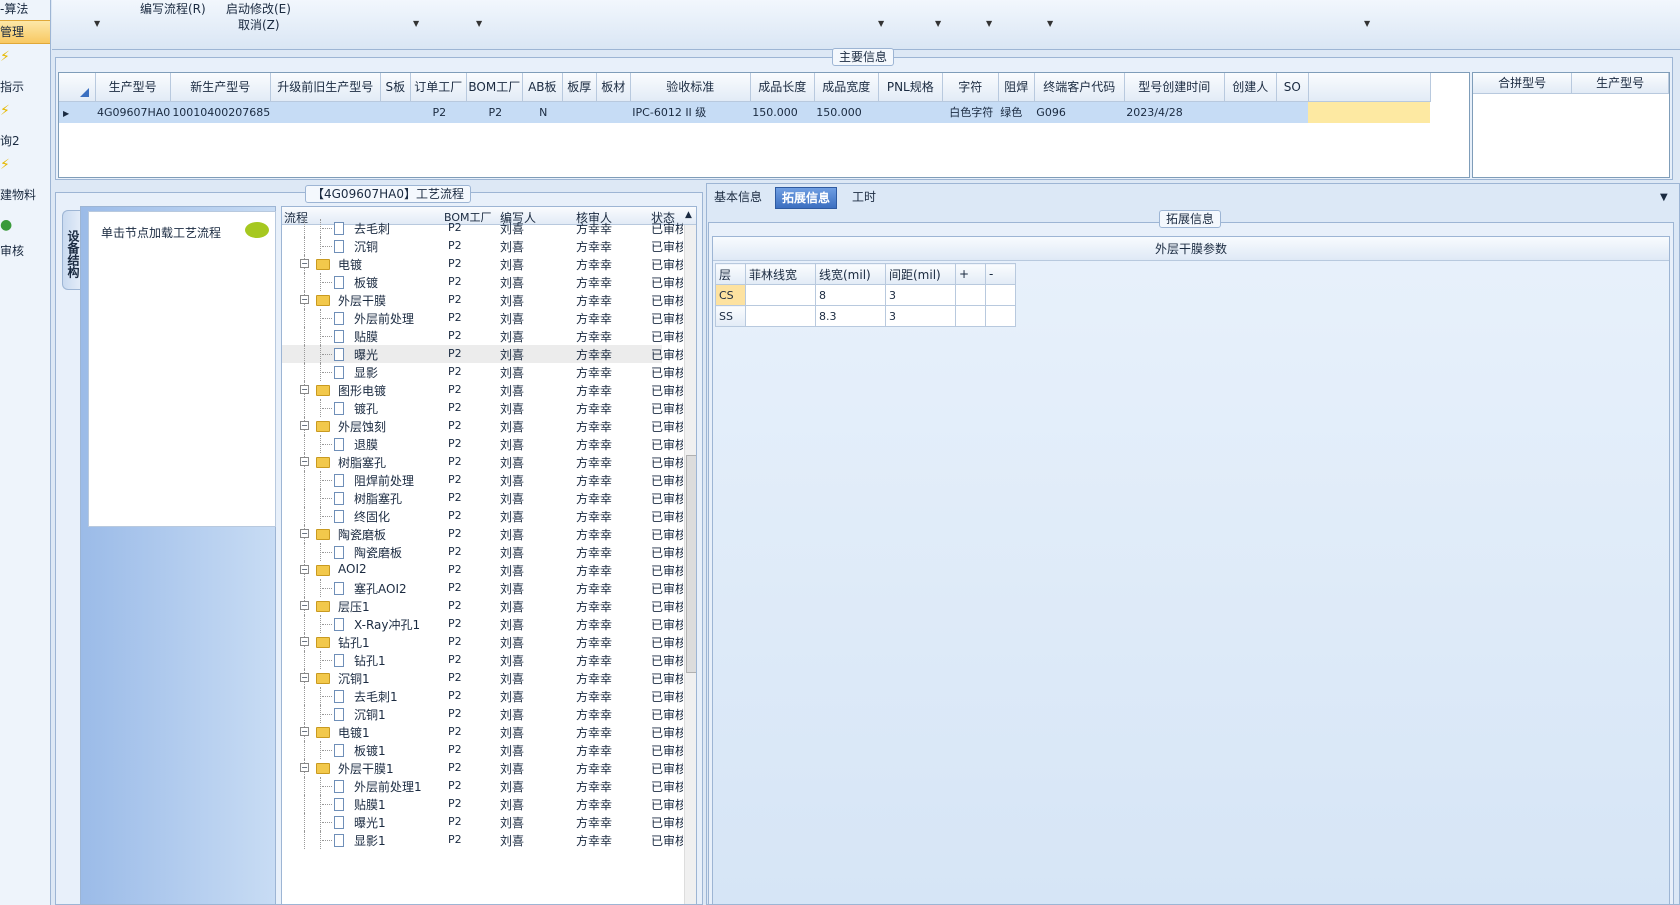 The height and width of the screenshot is (905, 1680). What do you see at coordinates (482, 480) in the screenshot?
I see `tree-row: 阻焊前处理 P2 刘喜 方幸幸 已审核` at bounding box center [482, 480].